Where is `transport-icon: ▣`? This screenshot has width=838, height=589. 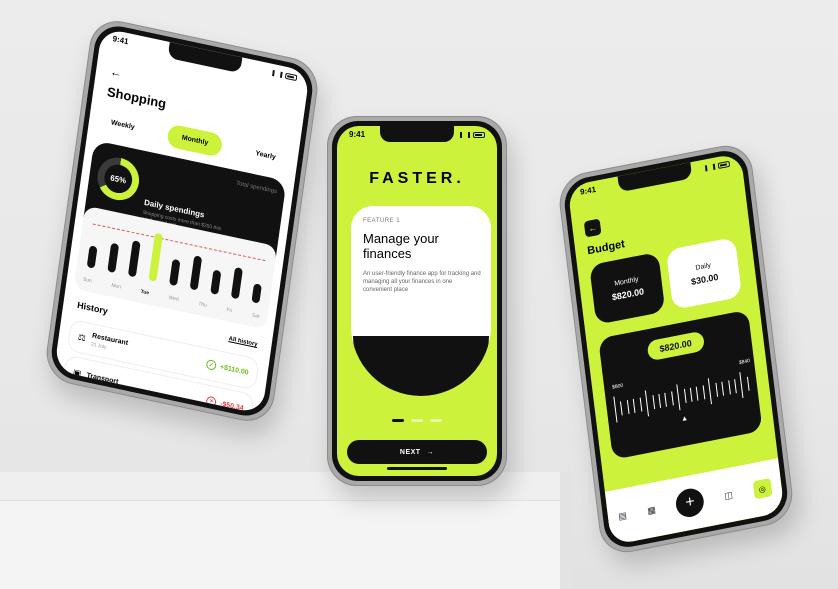 transport-icon: ▣ is located at coordinates (77, 372).